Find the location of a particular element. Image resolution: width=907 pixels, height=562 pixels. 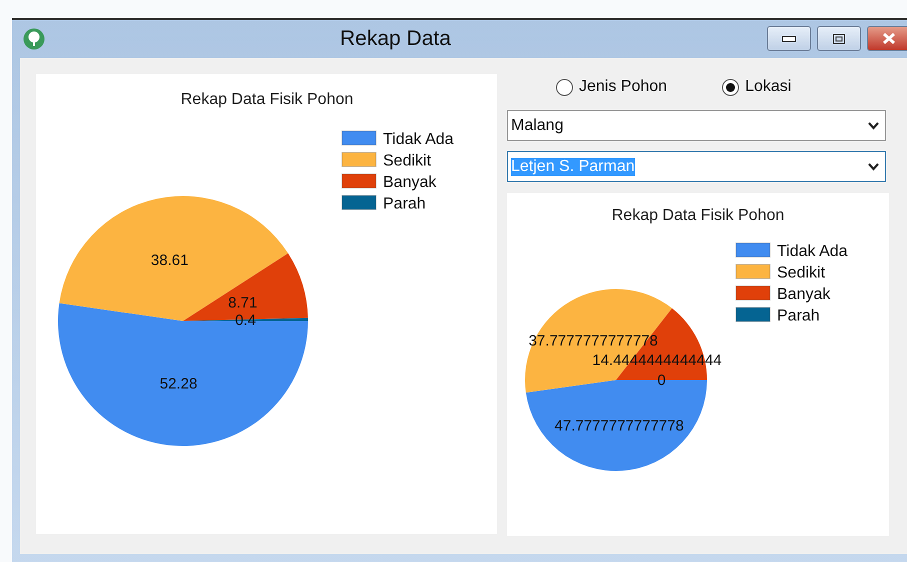

window-title: Rekap Data is located at coordinates (395, 39).